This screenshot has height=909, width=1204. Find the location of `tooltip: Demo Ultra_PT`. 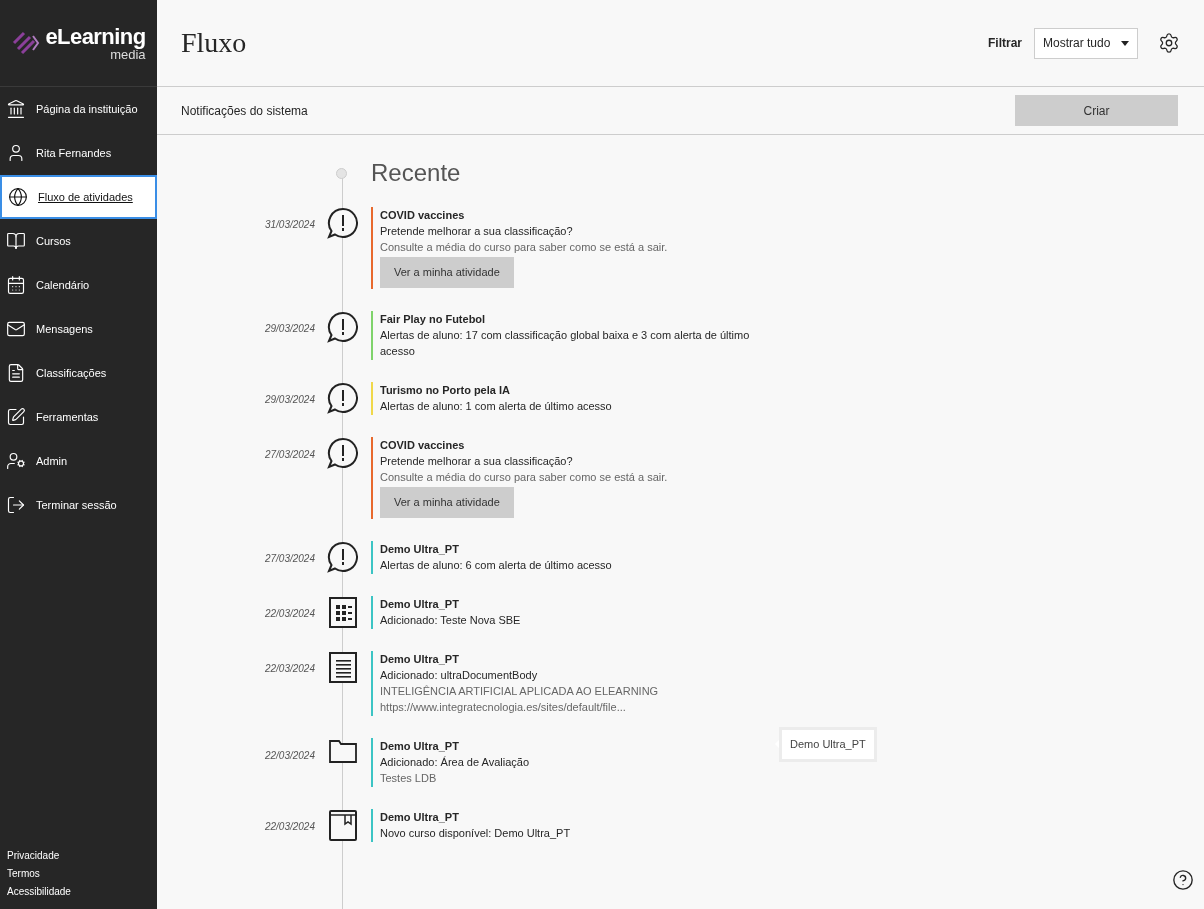

tooltip: Demo Ultra_PT is located at coordinates (828, 744).